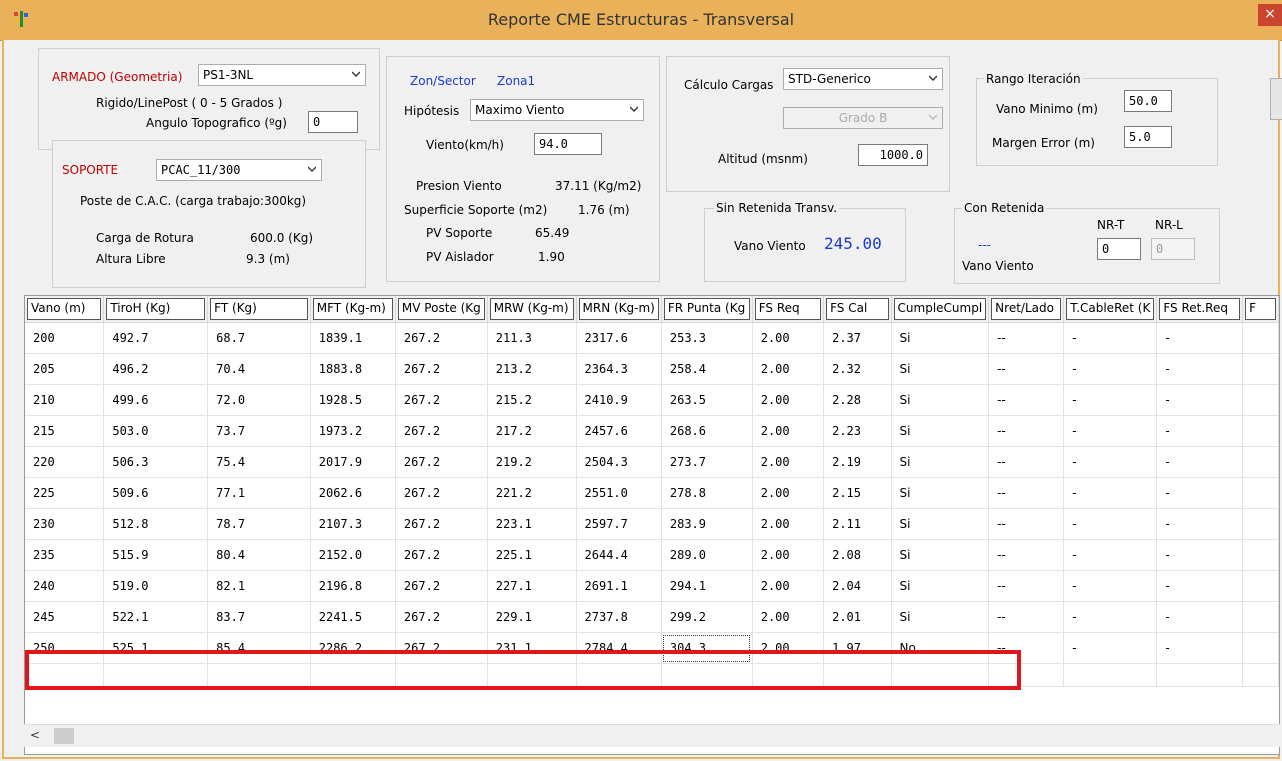  I want to click on table-cell: 522.1, so click(156, 617).